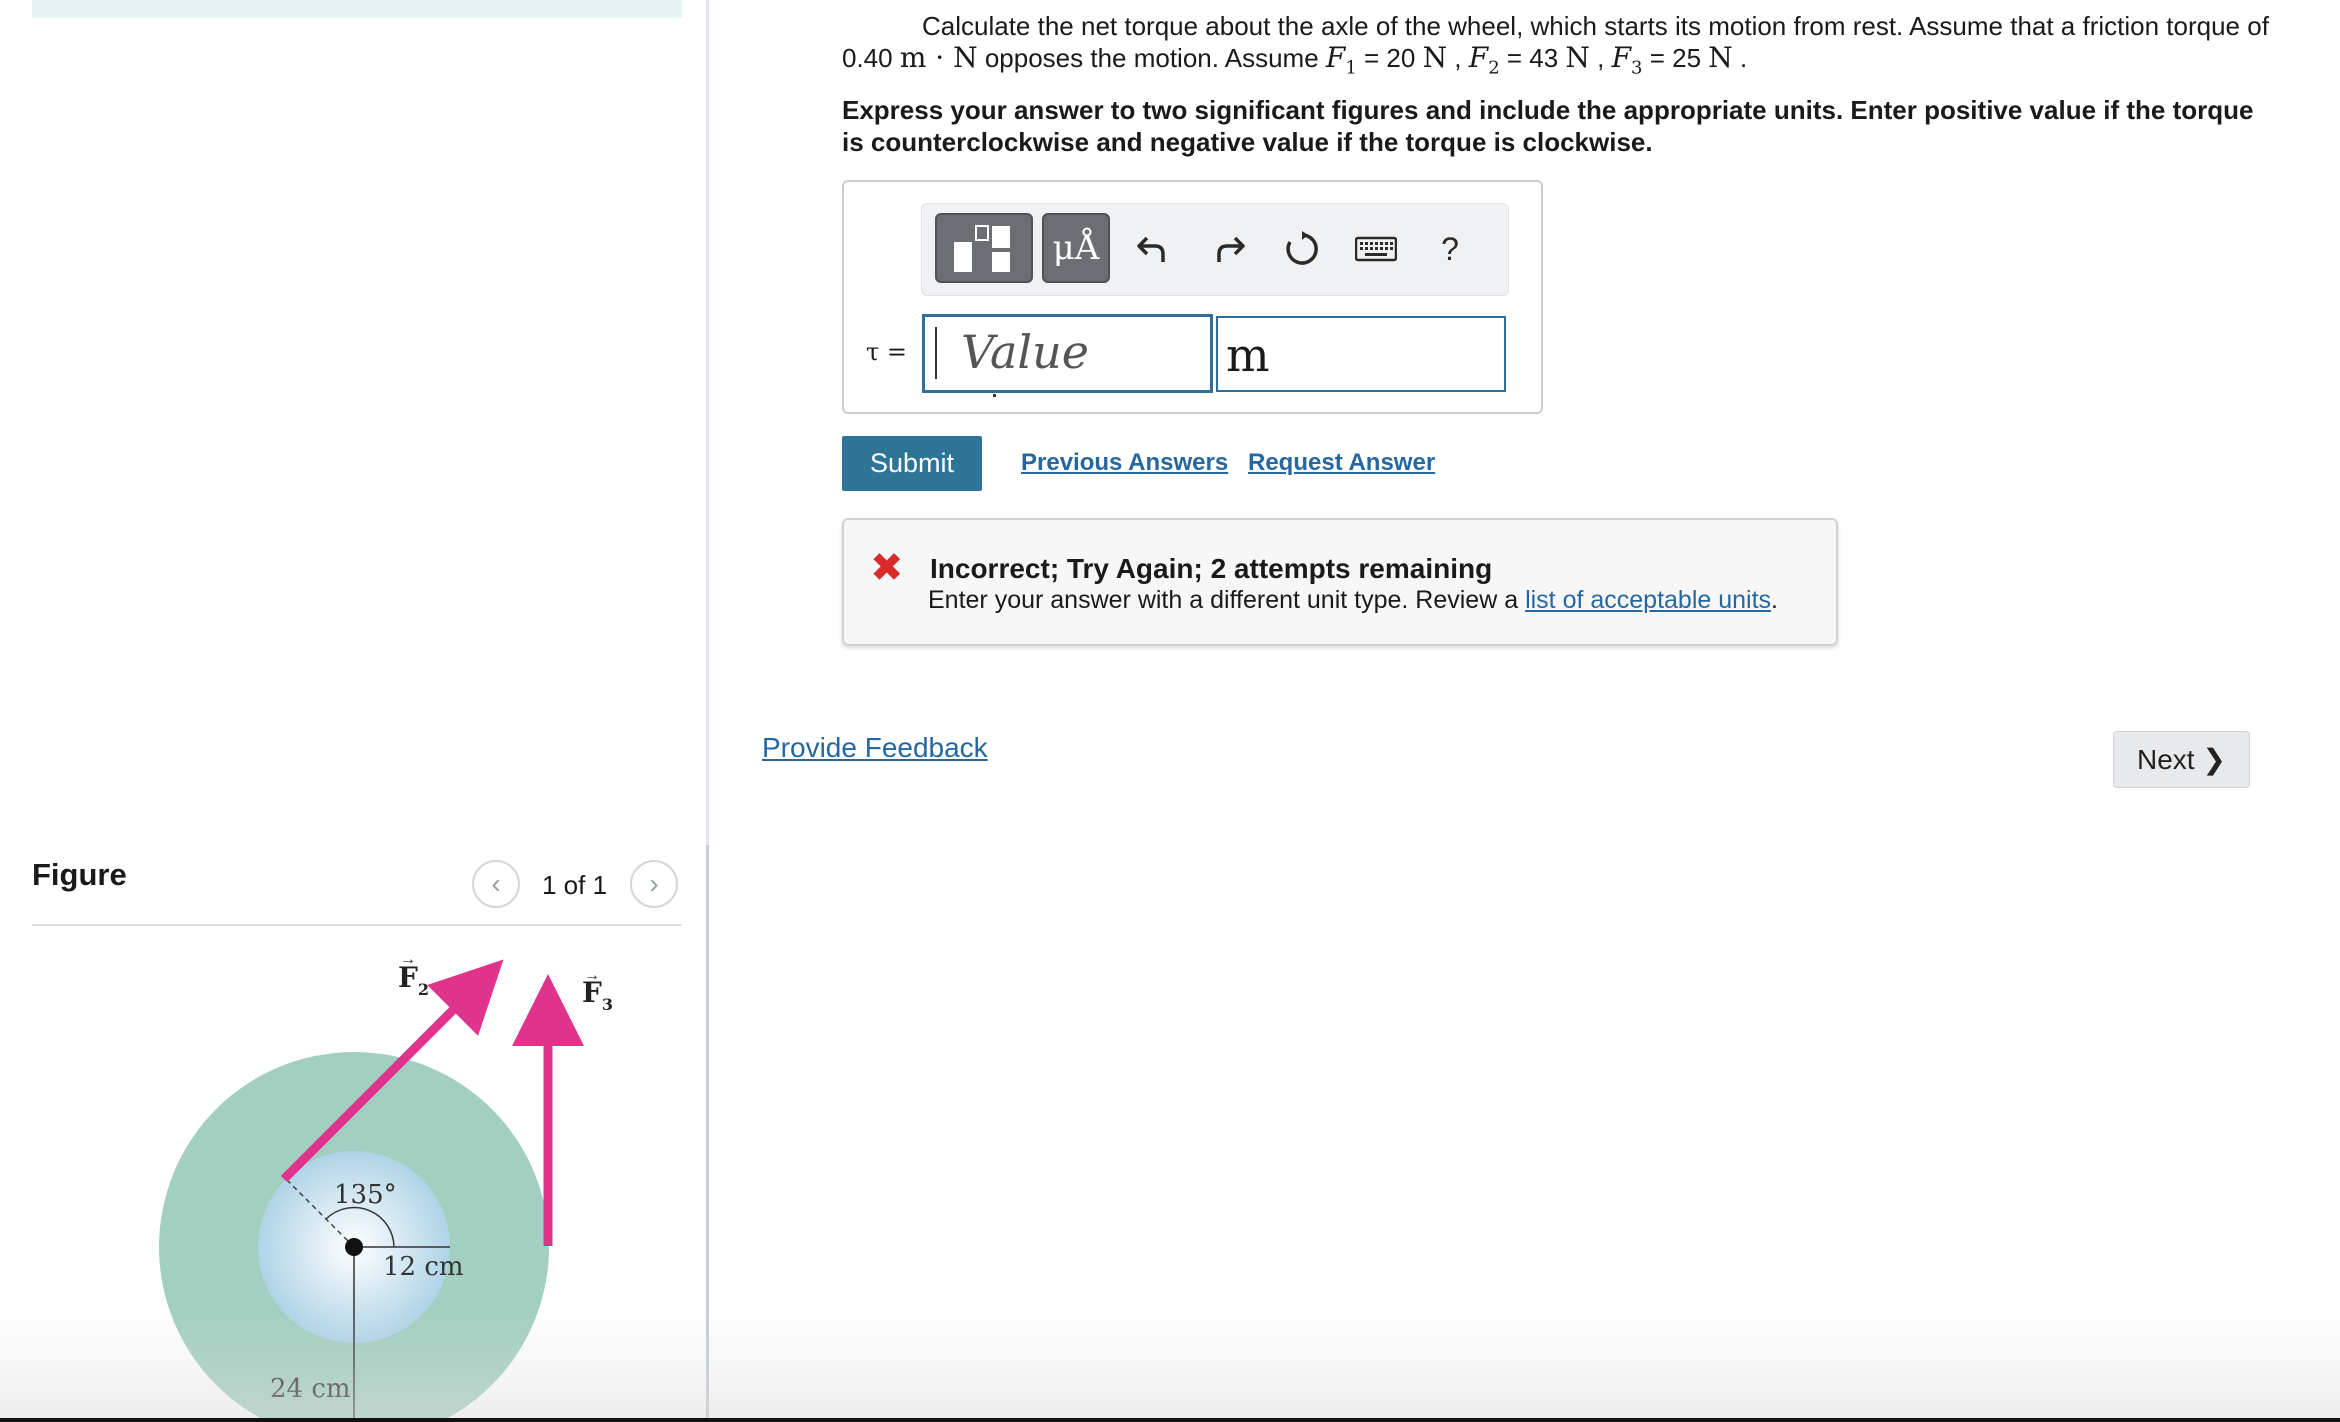  What do you see at coordinates (357, 925) in the screenshot?
I see `figure-divider` at bounding box center [357, 925].